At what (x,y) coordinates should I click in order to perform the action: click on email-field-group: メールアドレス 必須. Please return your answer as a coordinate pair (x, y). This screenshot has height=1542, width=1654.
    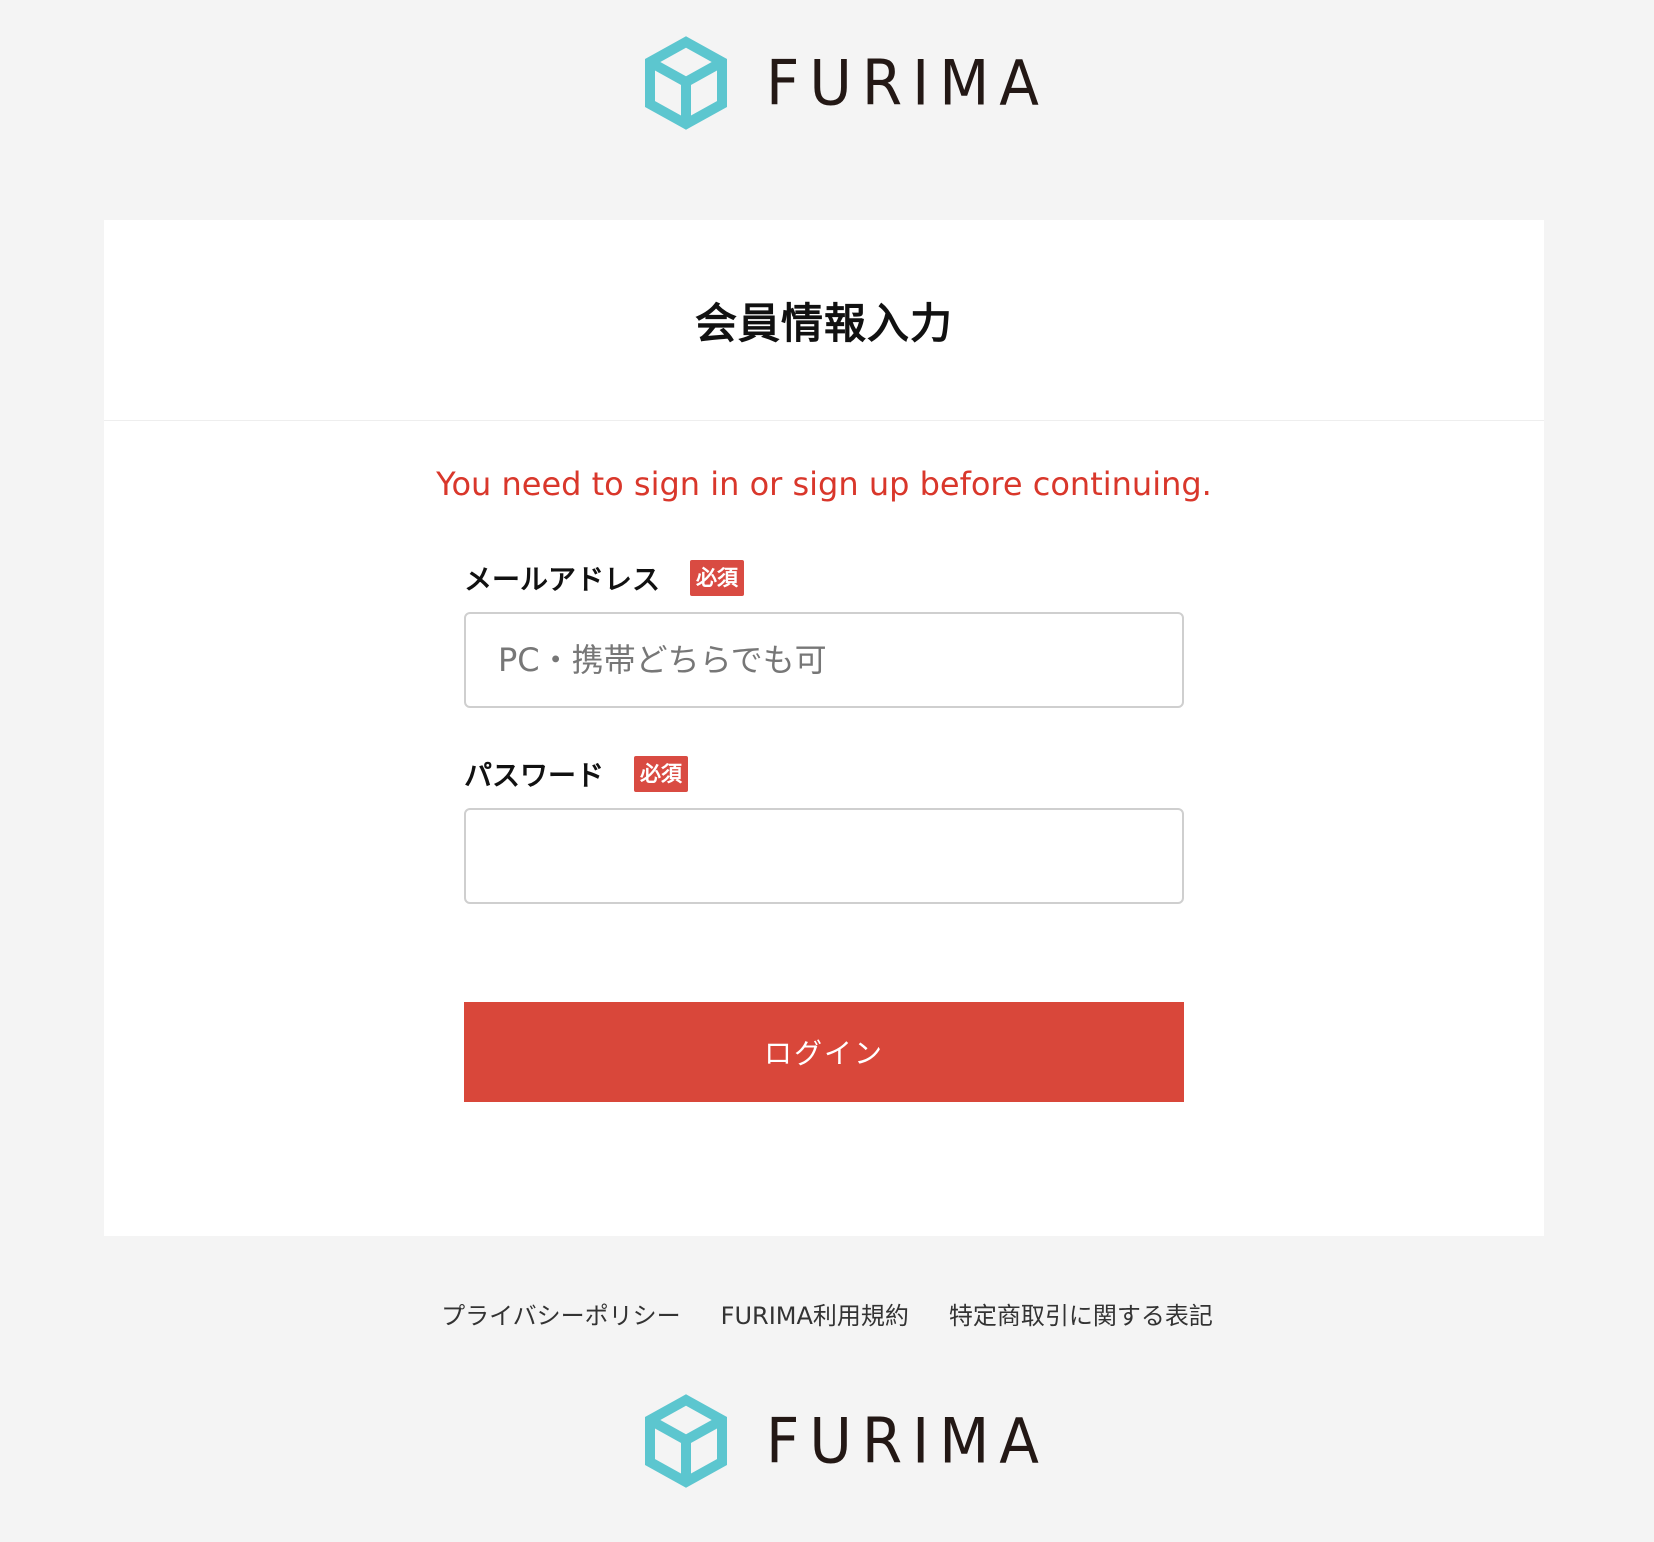
    Looking at the image, I should click on (824, 633).